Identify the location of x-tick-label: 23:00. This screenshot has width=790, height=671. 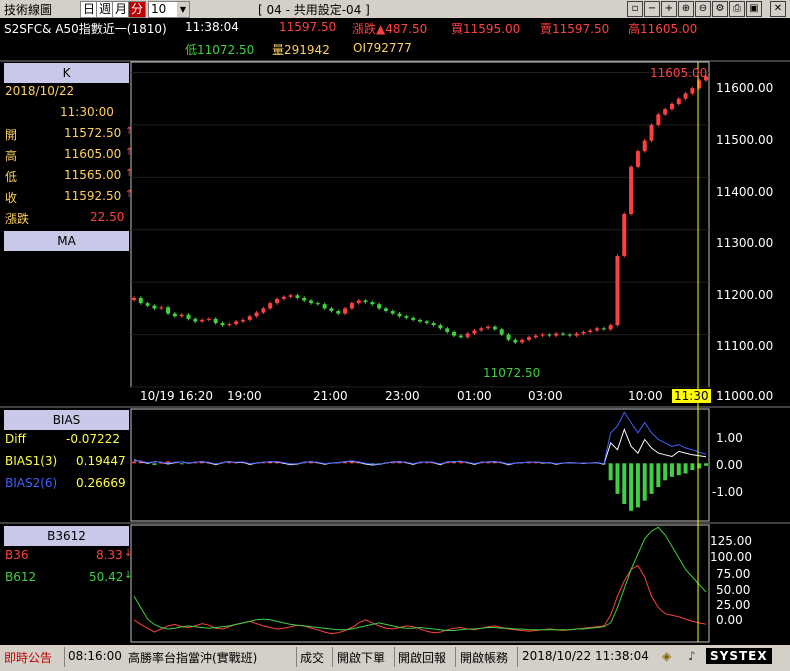
(402, 396).